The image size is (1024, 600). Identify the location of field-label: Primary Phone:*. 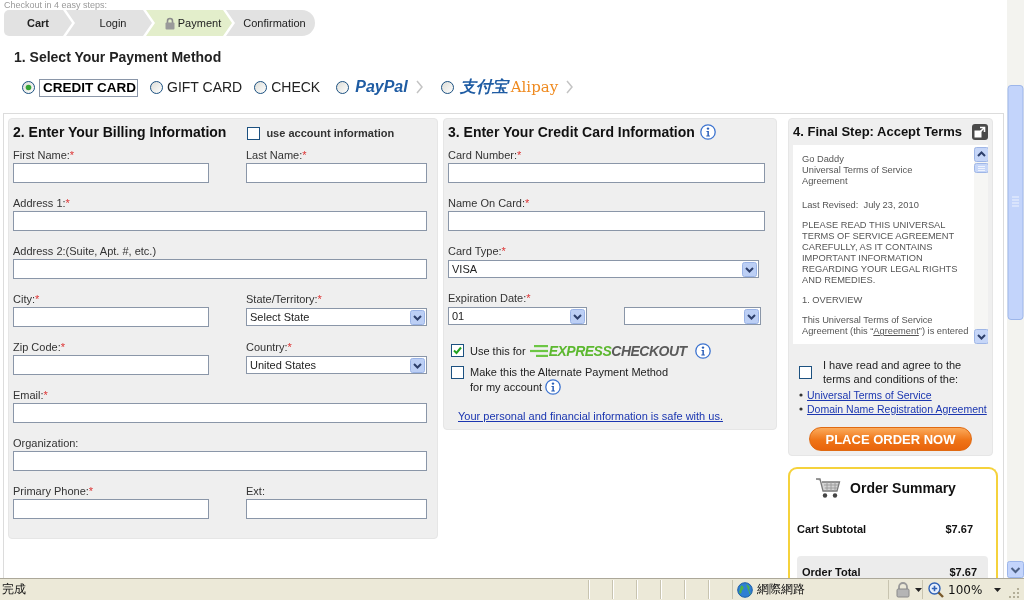
(53, 491).